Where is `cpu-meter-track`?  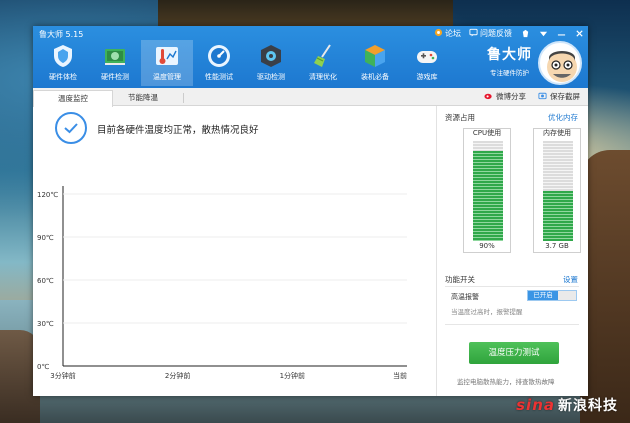 cpu-meter-track is located at coordinates (488, 191).